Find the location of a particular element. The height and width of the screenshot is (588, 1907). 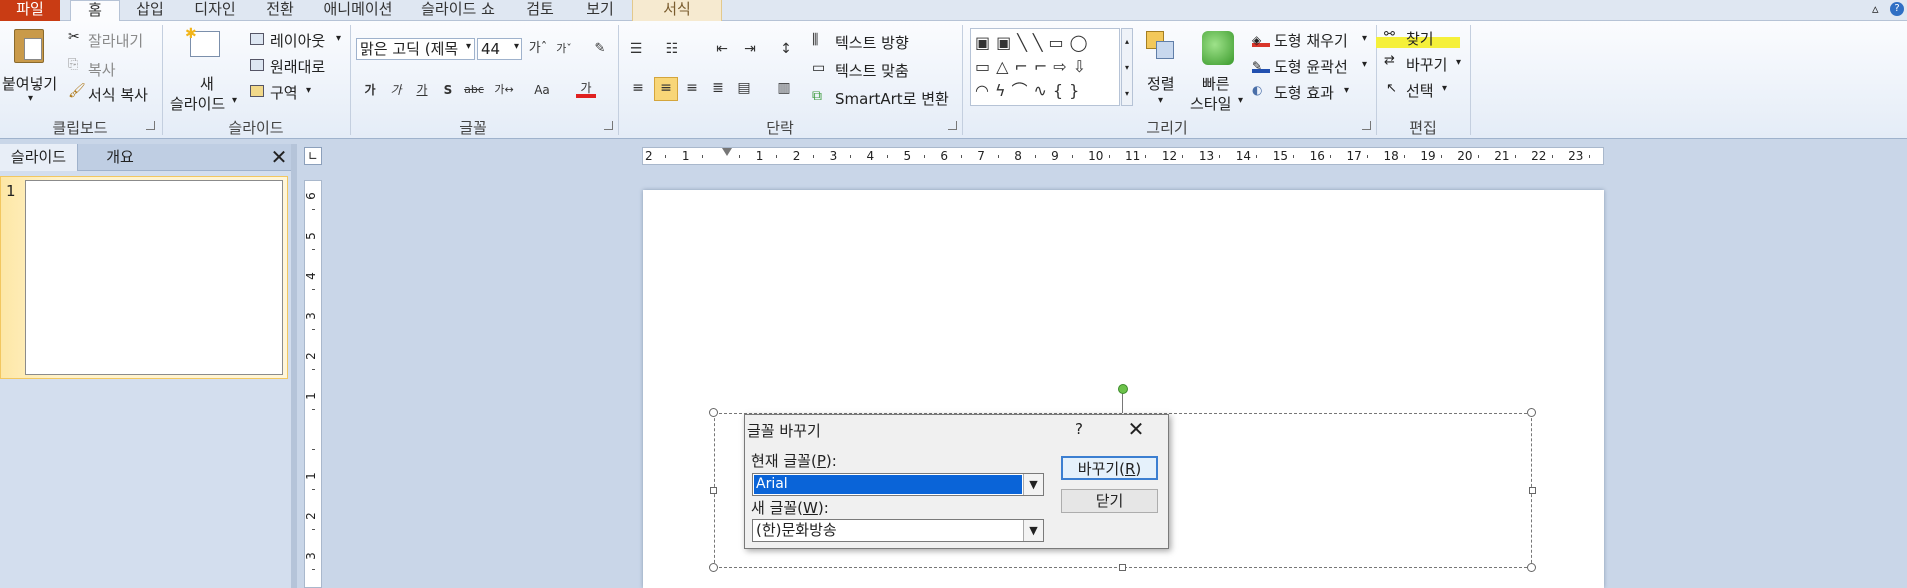

resize-handle-bottom is located at coordinates (1122, 567).